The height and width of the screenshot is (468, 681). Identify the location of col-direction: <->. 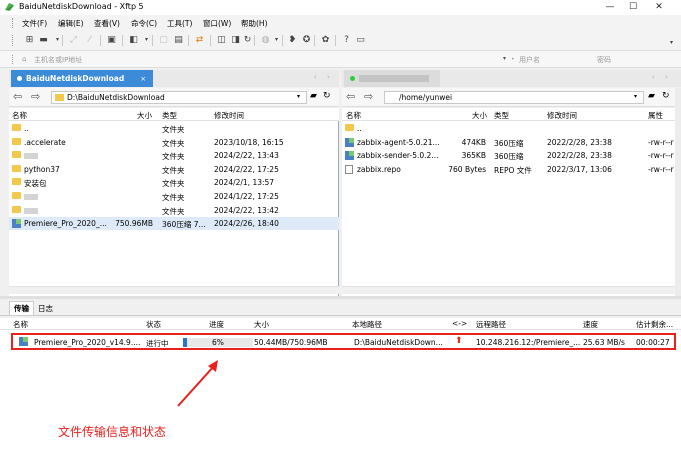
(459, 323).